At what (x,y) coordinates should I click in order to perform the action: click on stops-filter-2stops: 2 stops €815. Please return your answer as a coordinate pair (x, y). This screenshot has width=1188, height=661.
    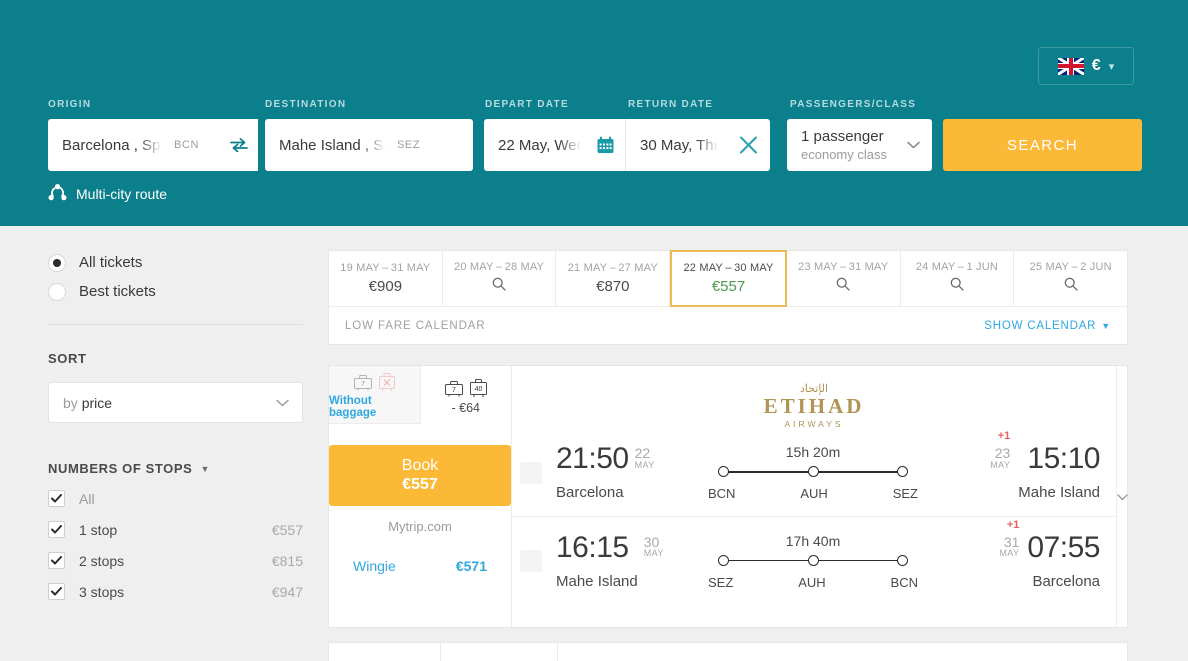
    Looking at the image, I should click on (175, 560).